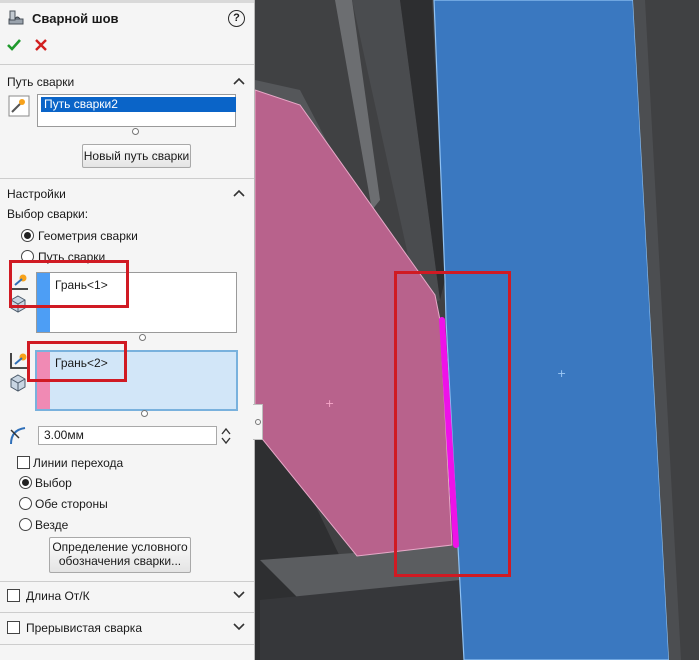 This screenshot has height=660, width=699. What do you see at coordinates (53, 483) in the screenshot?
I see `radio-selection-label: Выбор` at bounding box center [53, 483].